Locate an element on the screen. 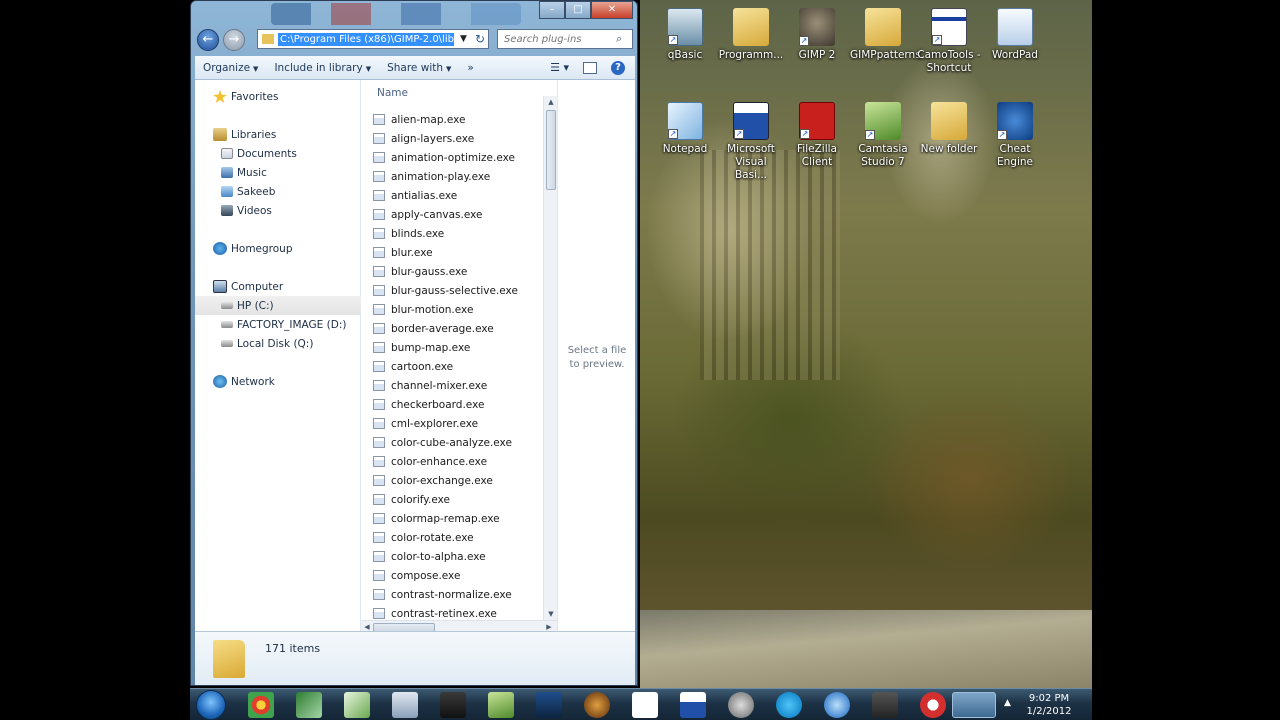  file-row: apply-canvas.exe is located at coordinates (458, 214).